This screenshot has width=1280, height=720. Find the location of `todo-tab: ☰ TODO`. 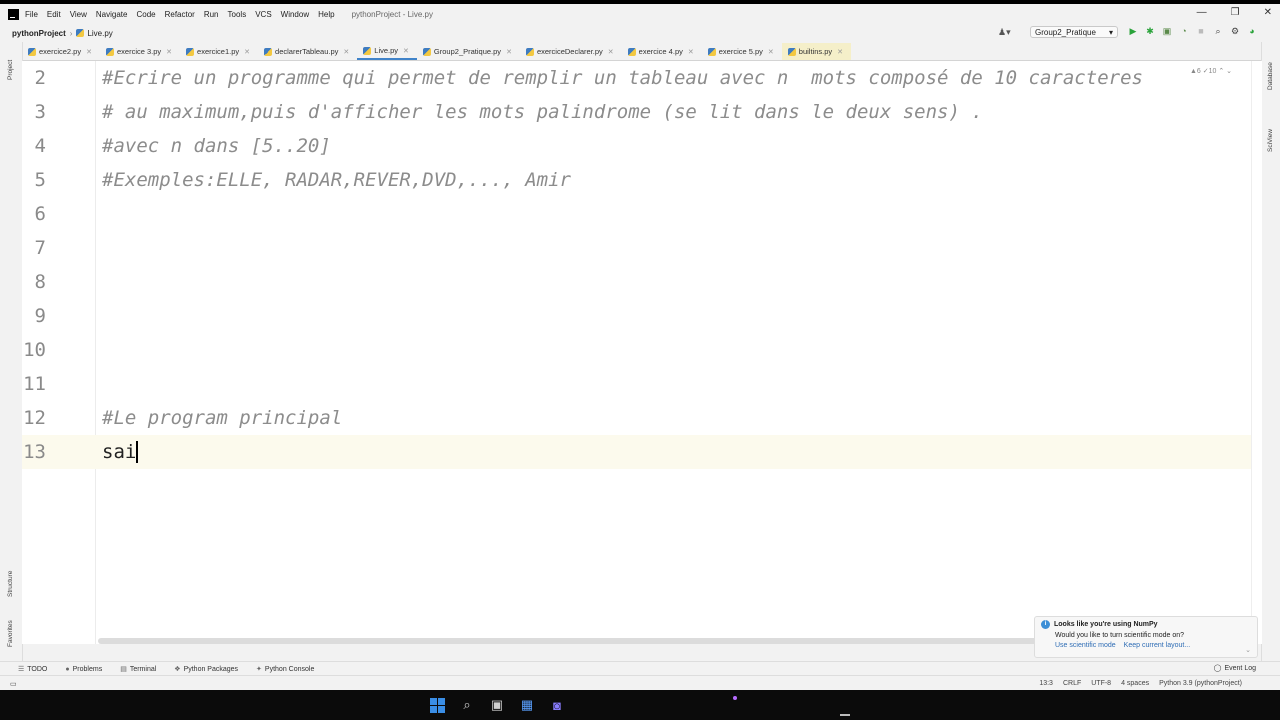

todo-tab: ☰ TODO is located at coordinates (32, 669).